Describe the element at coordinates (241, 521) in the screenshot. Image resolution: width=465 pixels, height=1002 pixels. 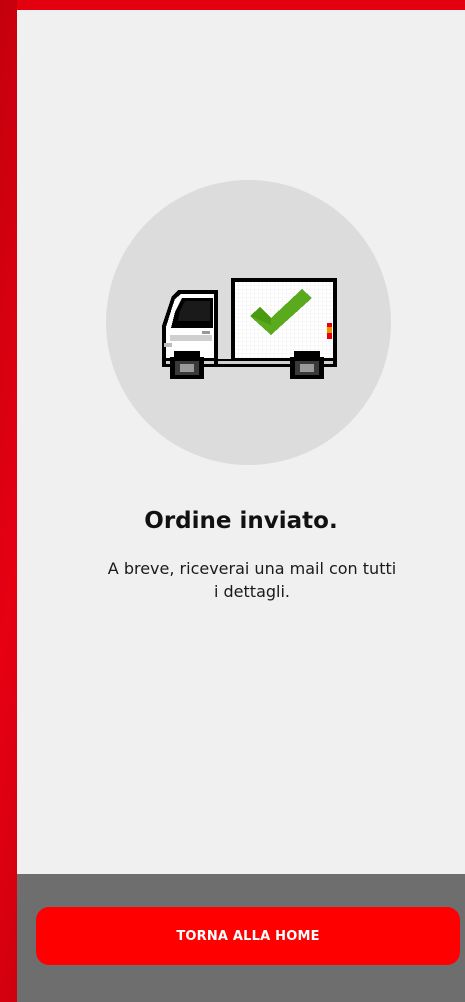
I see `confirmation-title: Ordine inviato.` at that location.